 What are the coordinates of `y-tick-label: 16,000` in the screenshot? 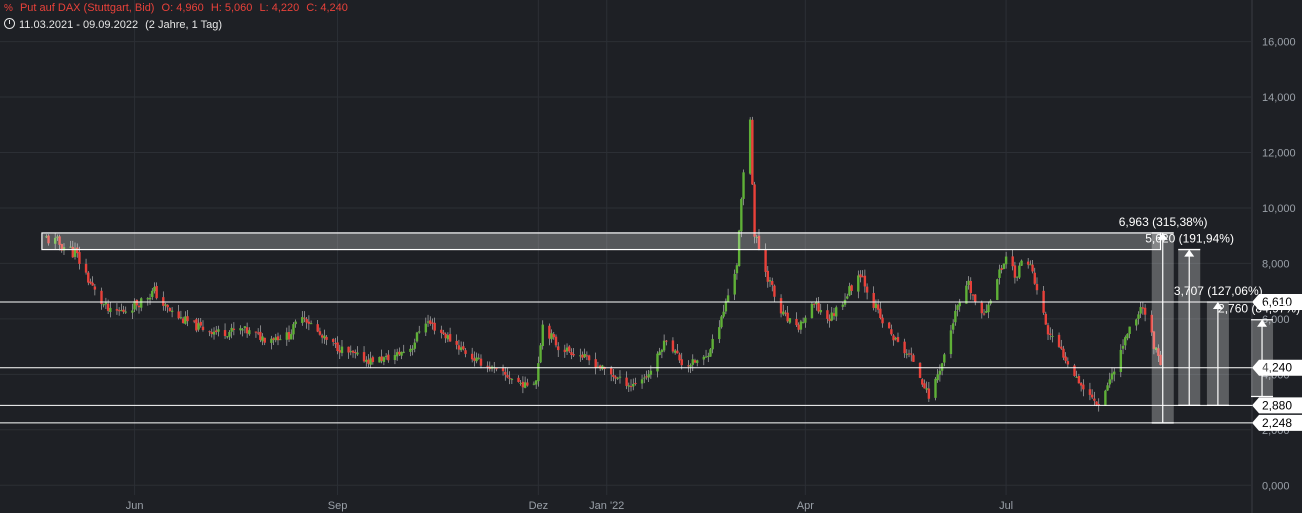 It's located at (1279, 43).